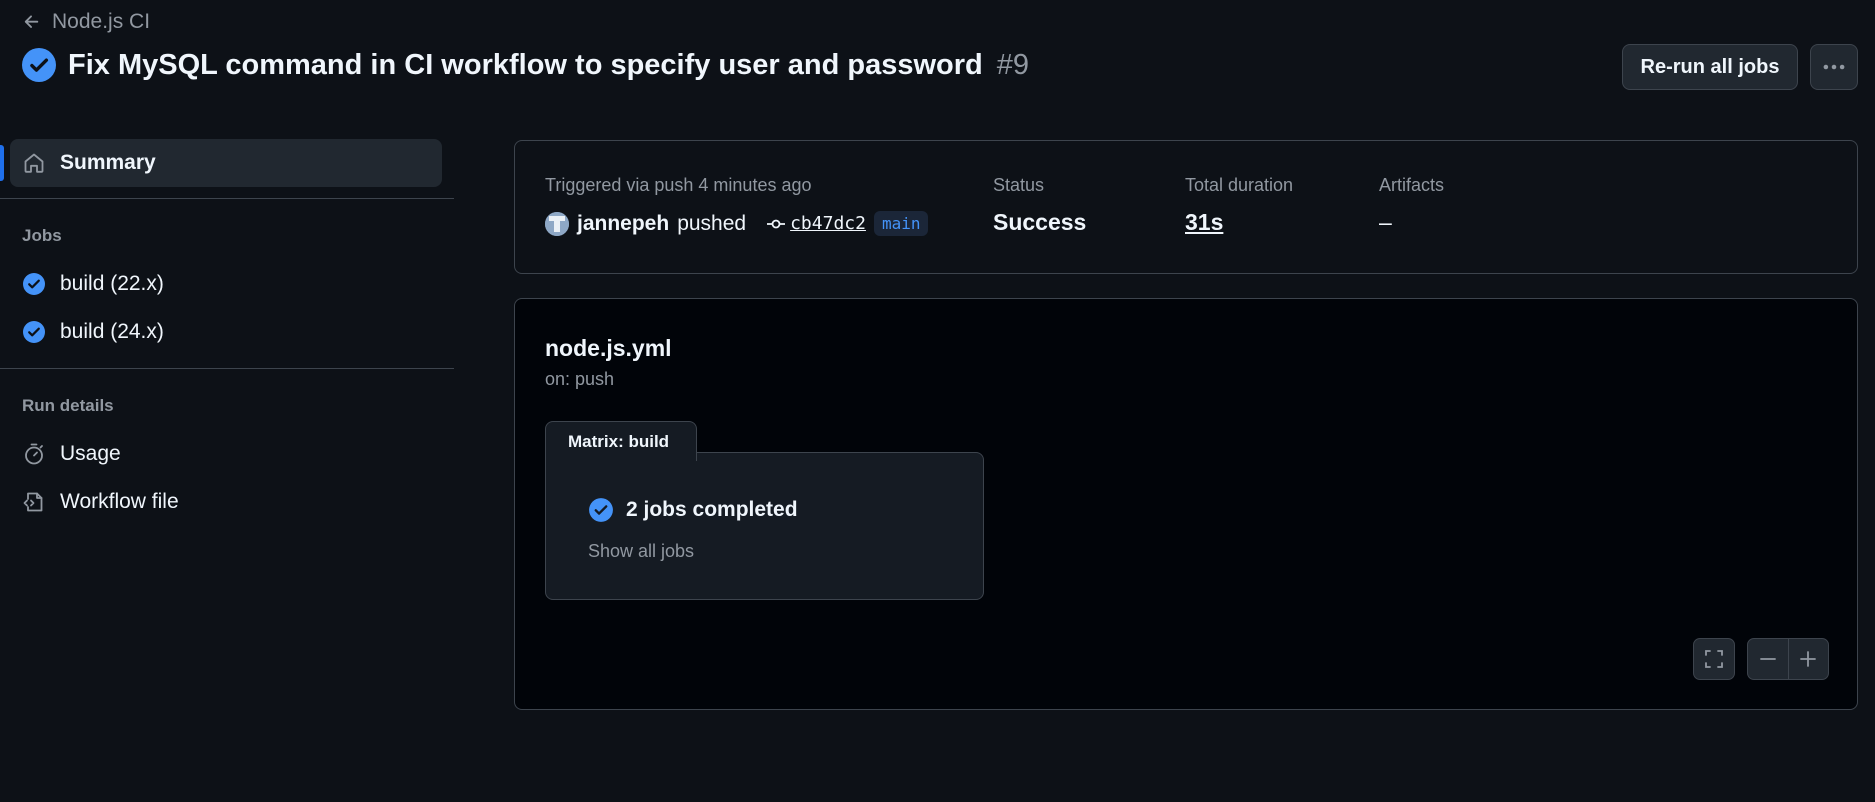  I want to click on file-code-icon, so click(33, 502).